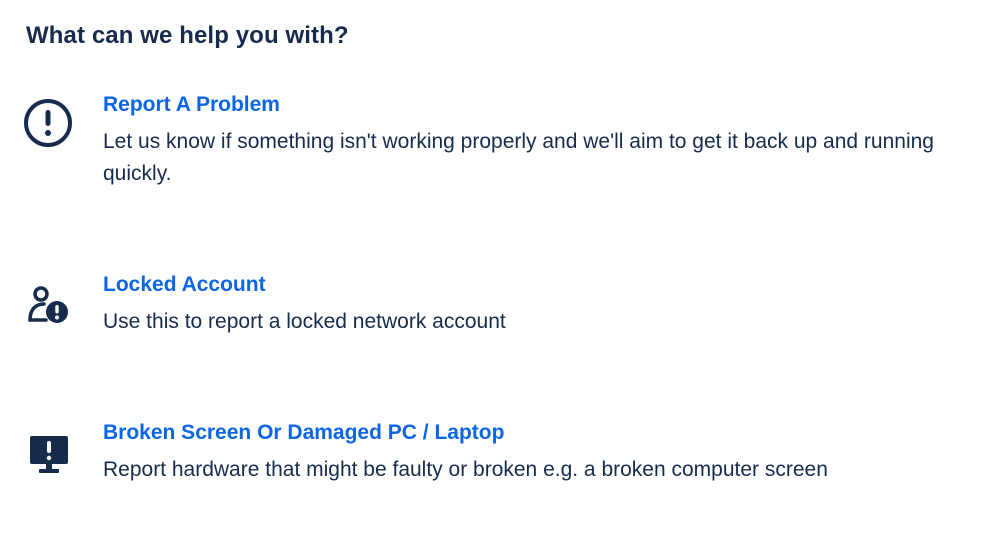 The width and height of the screenshot is (999, 550). Describe the element at coordinates (49, 123) in the screenshot. I see `error-circle-icon` at that location.